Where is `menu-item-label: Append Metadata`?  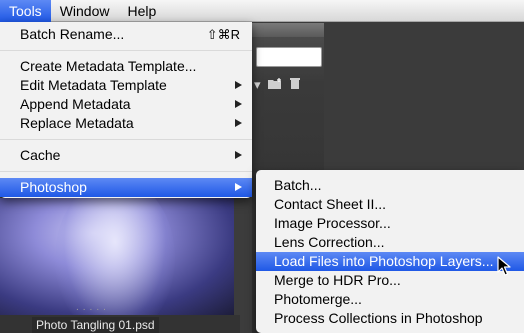
menu-item-label: Append Metadata is located at coordinates (75, 104).